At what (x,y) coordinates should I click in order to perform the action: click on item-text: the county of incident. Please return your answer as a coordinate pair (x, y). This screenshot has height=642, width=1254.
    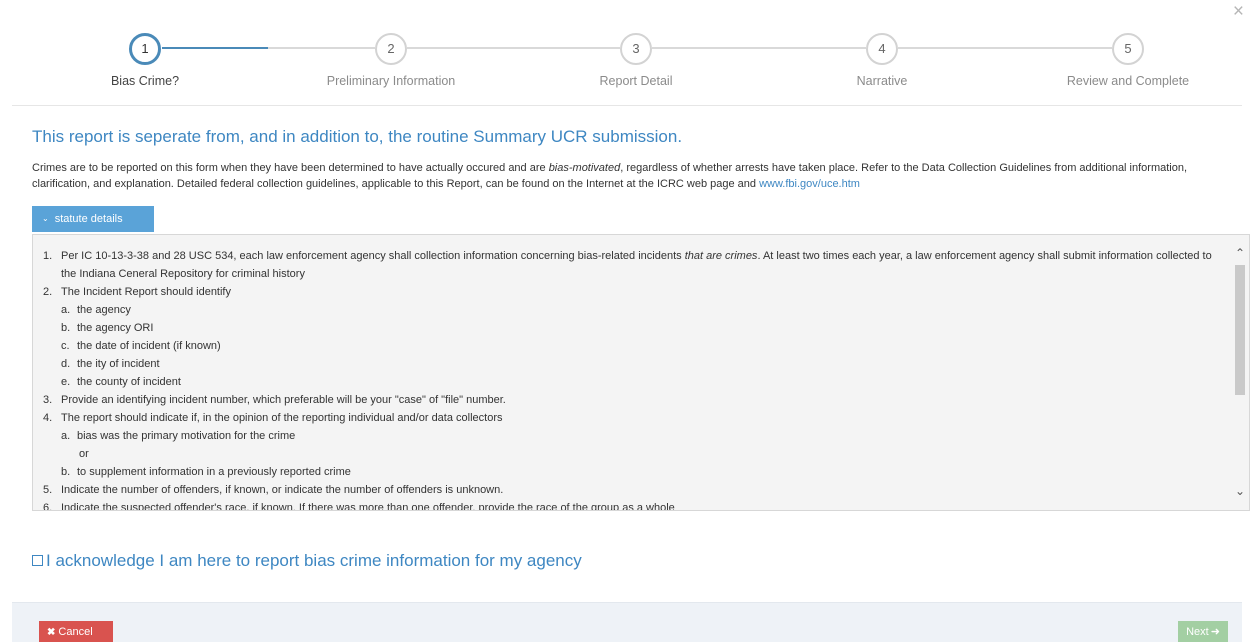
    Looking at the image, I should click on (129, 382).